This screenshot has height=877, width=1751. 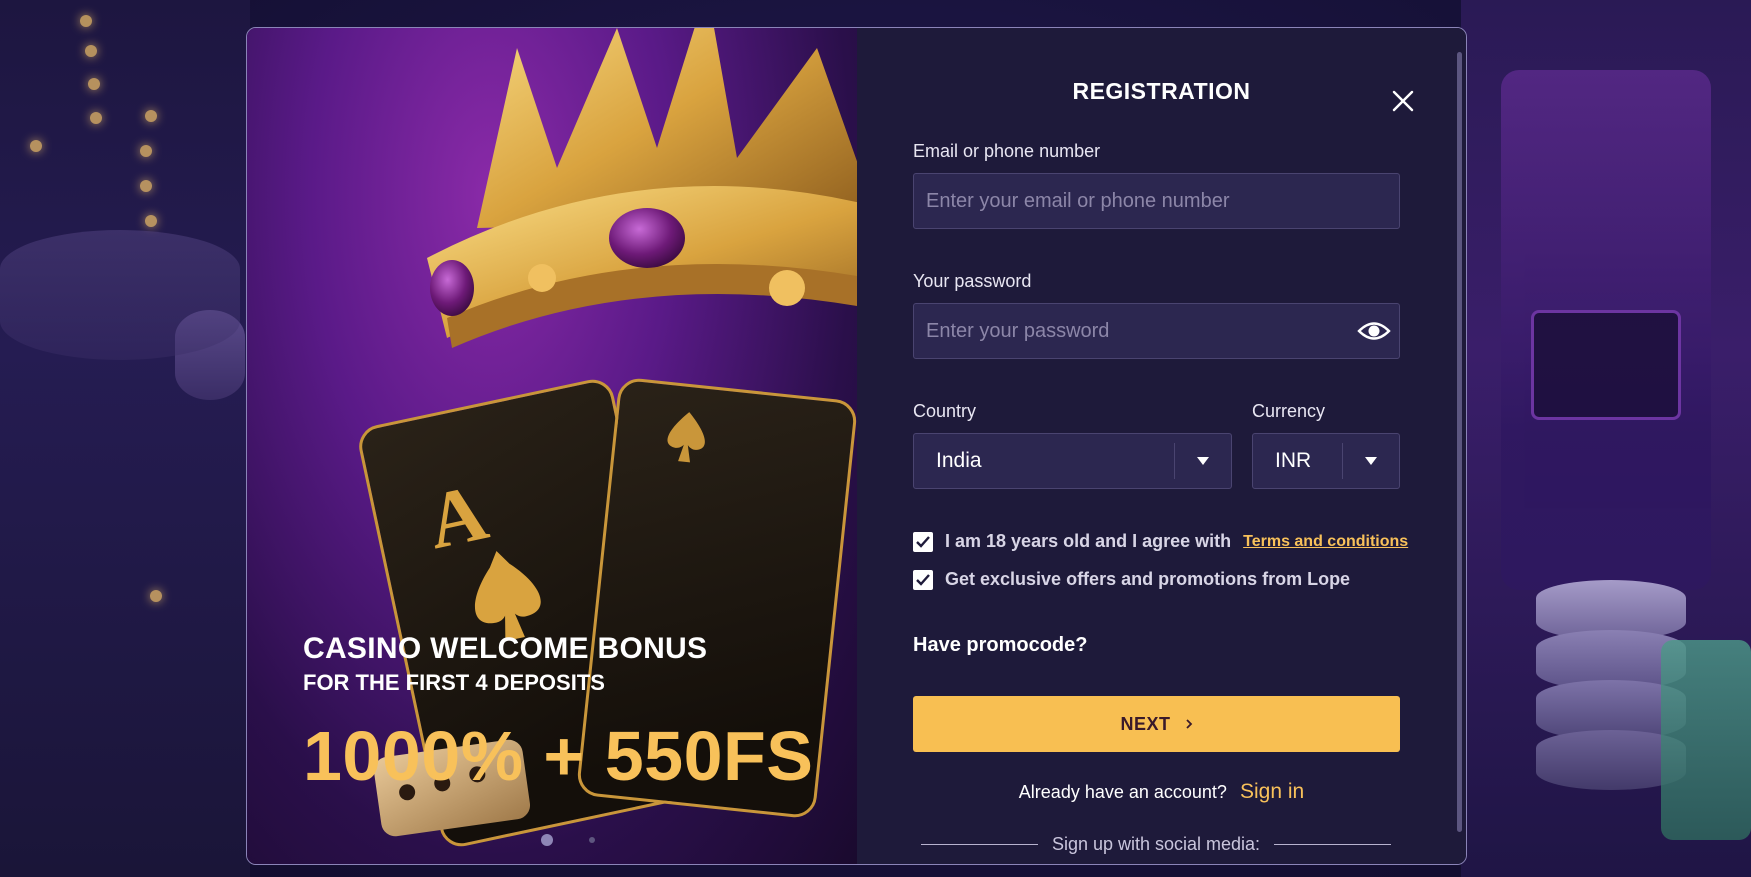 I want to click on slot-machine-decor, so click(x=1606, y=330).